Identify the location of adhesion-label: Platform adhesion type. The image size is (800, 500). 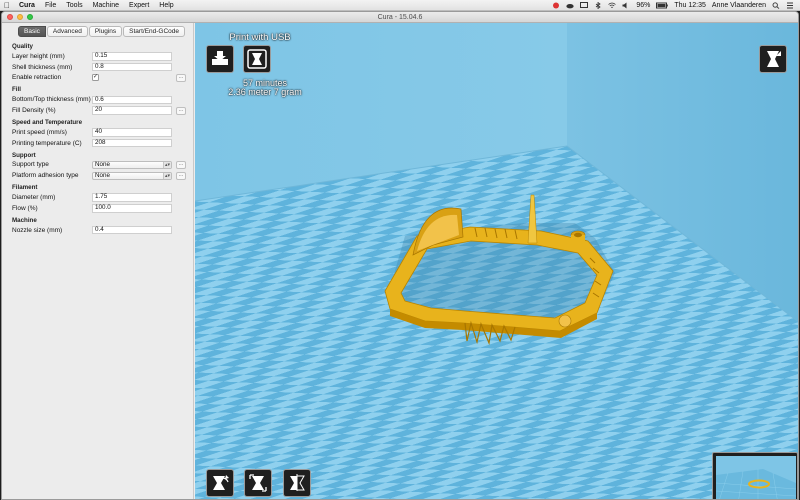
(45, 176).